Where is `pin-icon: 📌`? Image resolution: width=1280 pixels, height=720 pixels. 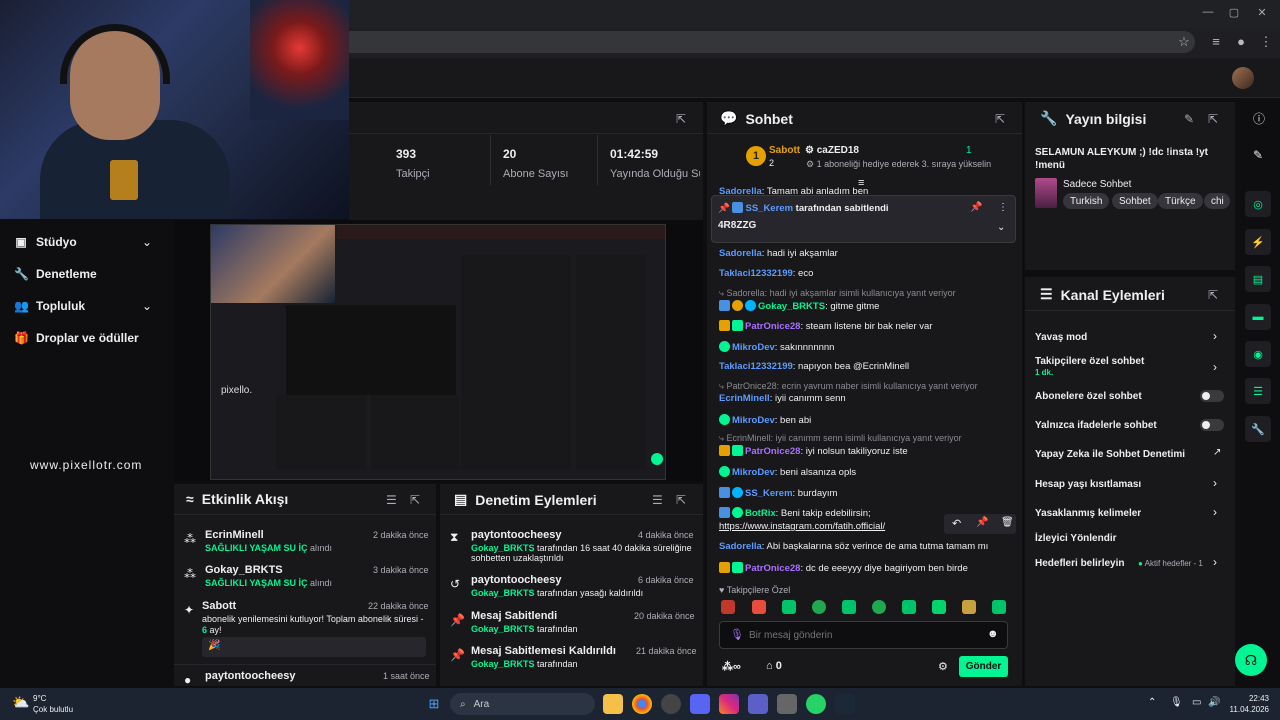
pin-icon: 📌 is located at coordinates (982, 522).